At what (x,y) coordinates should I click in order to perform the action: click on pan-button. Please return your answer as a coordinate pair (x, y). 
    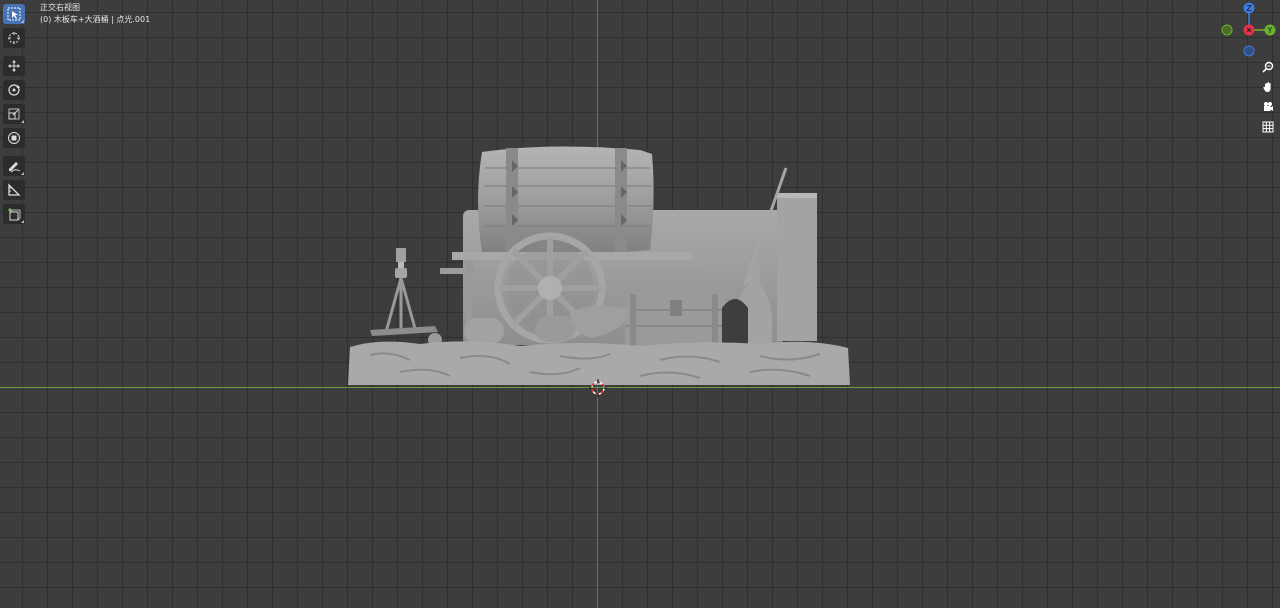
    Looking at the image, I should click on (1268, 87).